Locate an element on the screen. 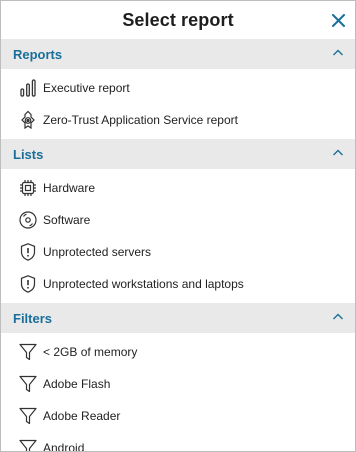 The height and width of the screenshot is (452, 356). section-header-filters: Filters is located at coordinates (178, 318).